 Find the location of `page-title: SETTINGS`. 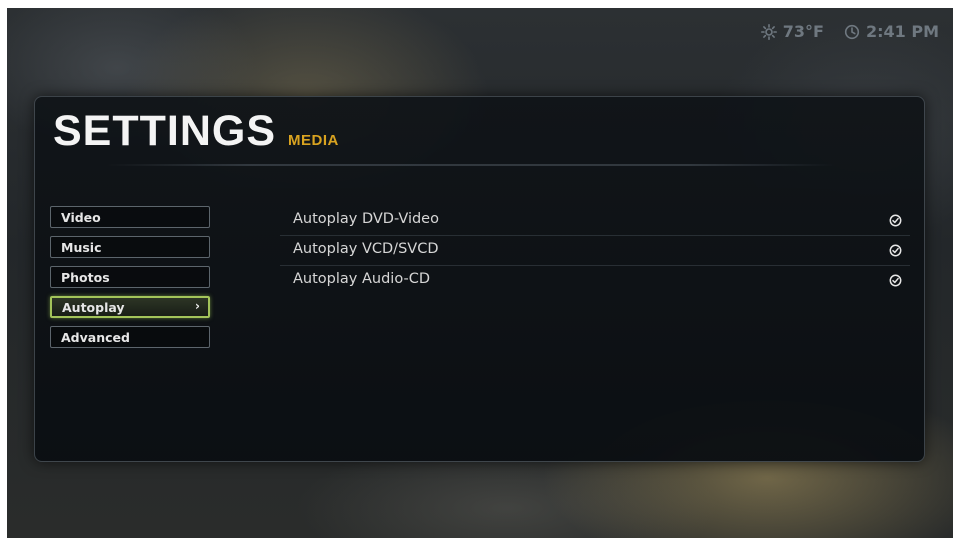

page-title: SETTINGS is located at coordinates (165, 131).